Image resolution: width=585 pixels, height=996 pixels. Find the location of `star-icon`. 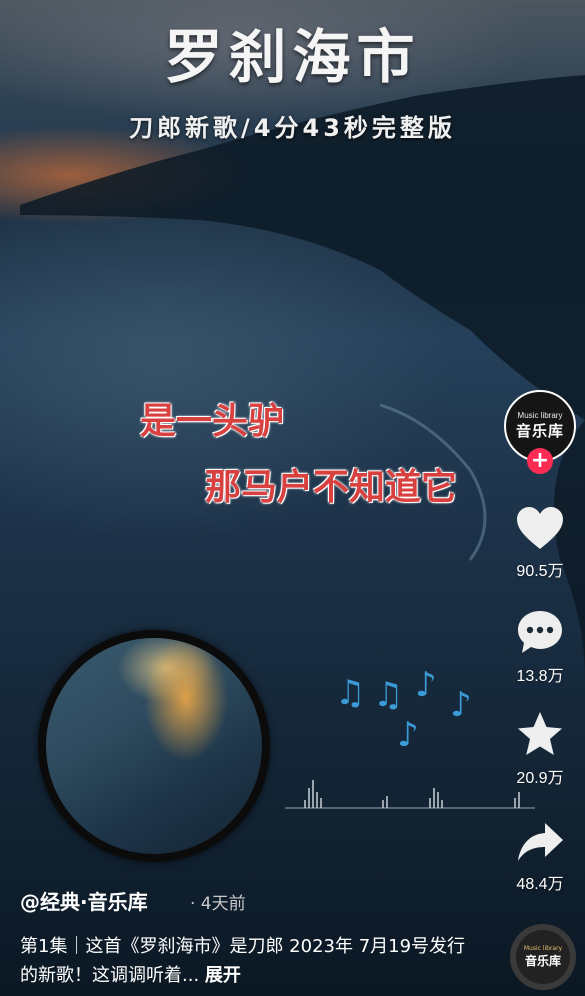

star-icon is located at coordinates (540, 733).